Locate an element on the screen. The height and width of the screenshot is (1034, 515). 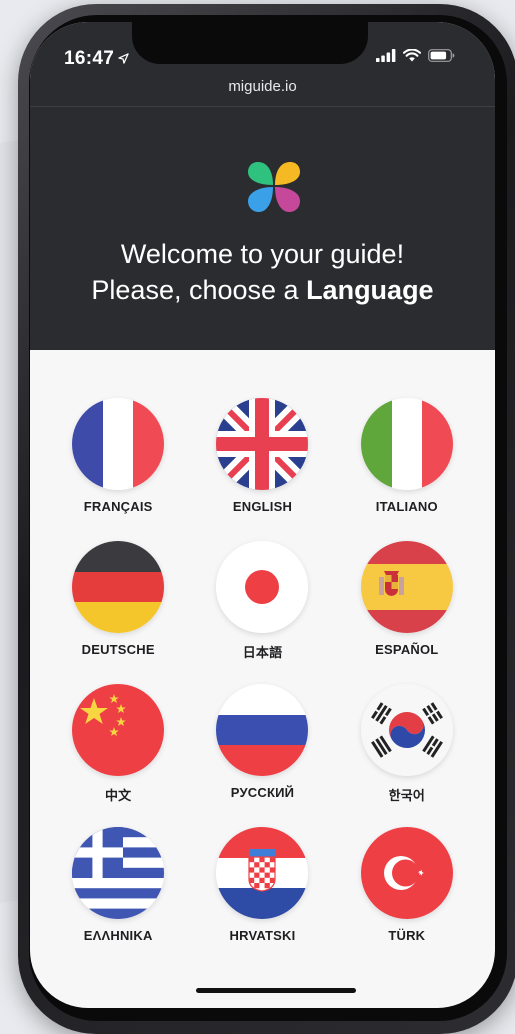
russia-flag-icon is located at coordinates (262, 730).